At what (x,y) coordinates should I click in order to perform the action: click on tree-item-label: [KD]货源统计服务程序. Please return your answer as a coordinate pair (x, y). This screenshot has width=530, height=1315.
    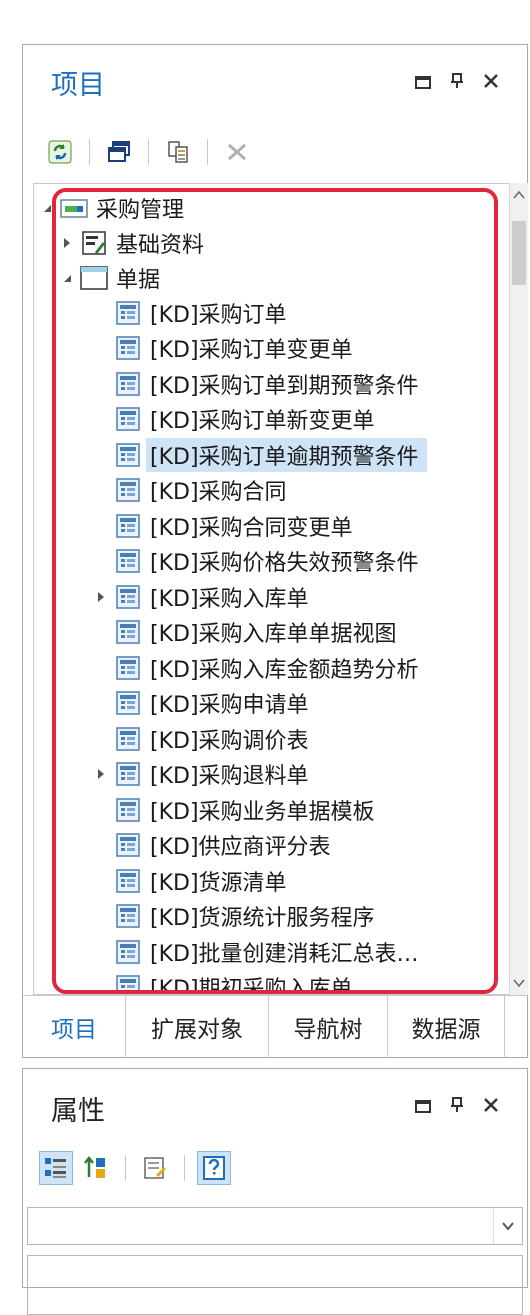
    Looking at the image, I should click on (262, 918).